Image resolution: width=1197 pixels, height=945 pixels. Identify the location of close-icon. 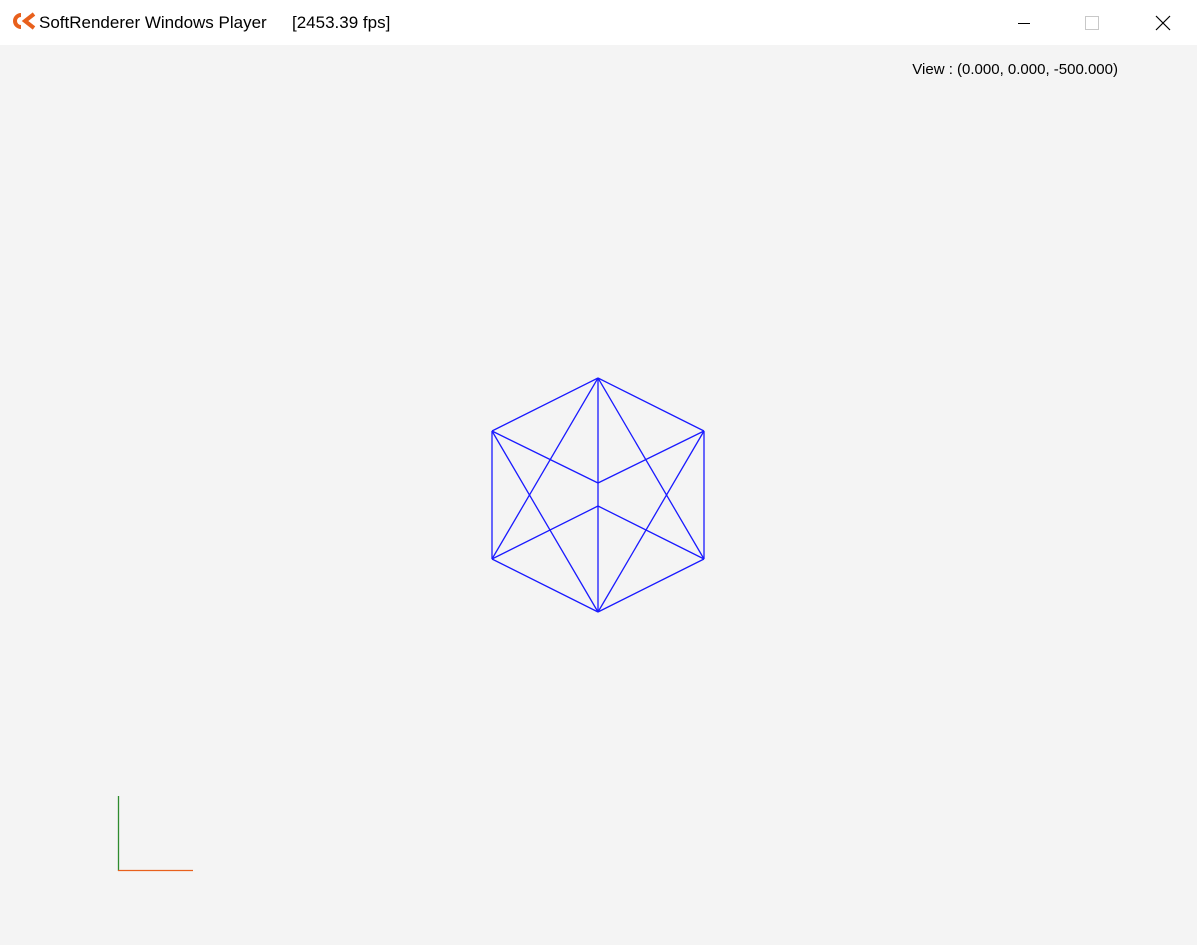
(1163, 22).